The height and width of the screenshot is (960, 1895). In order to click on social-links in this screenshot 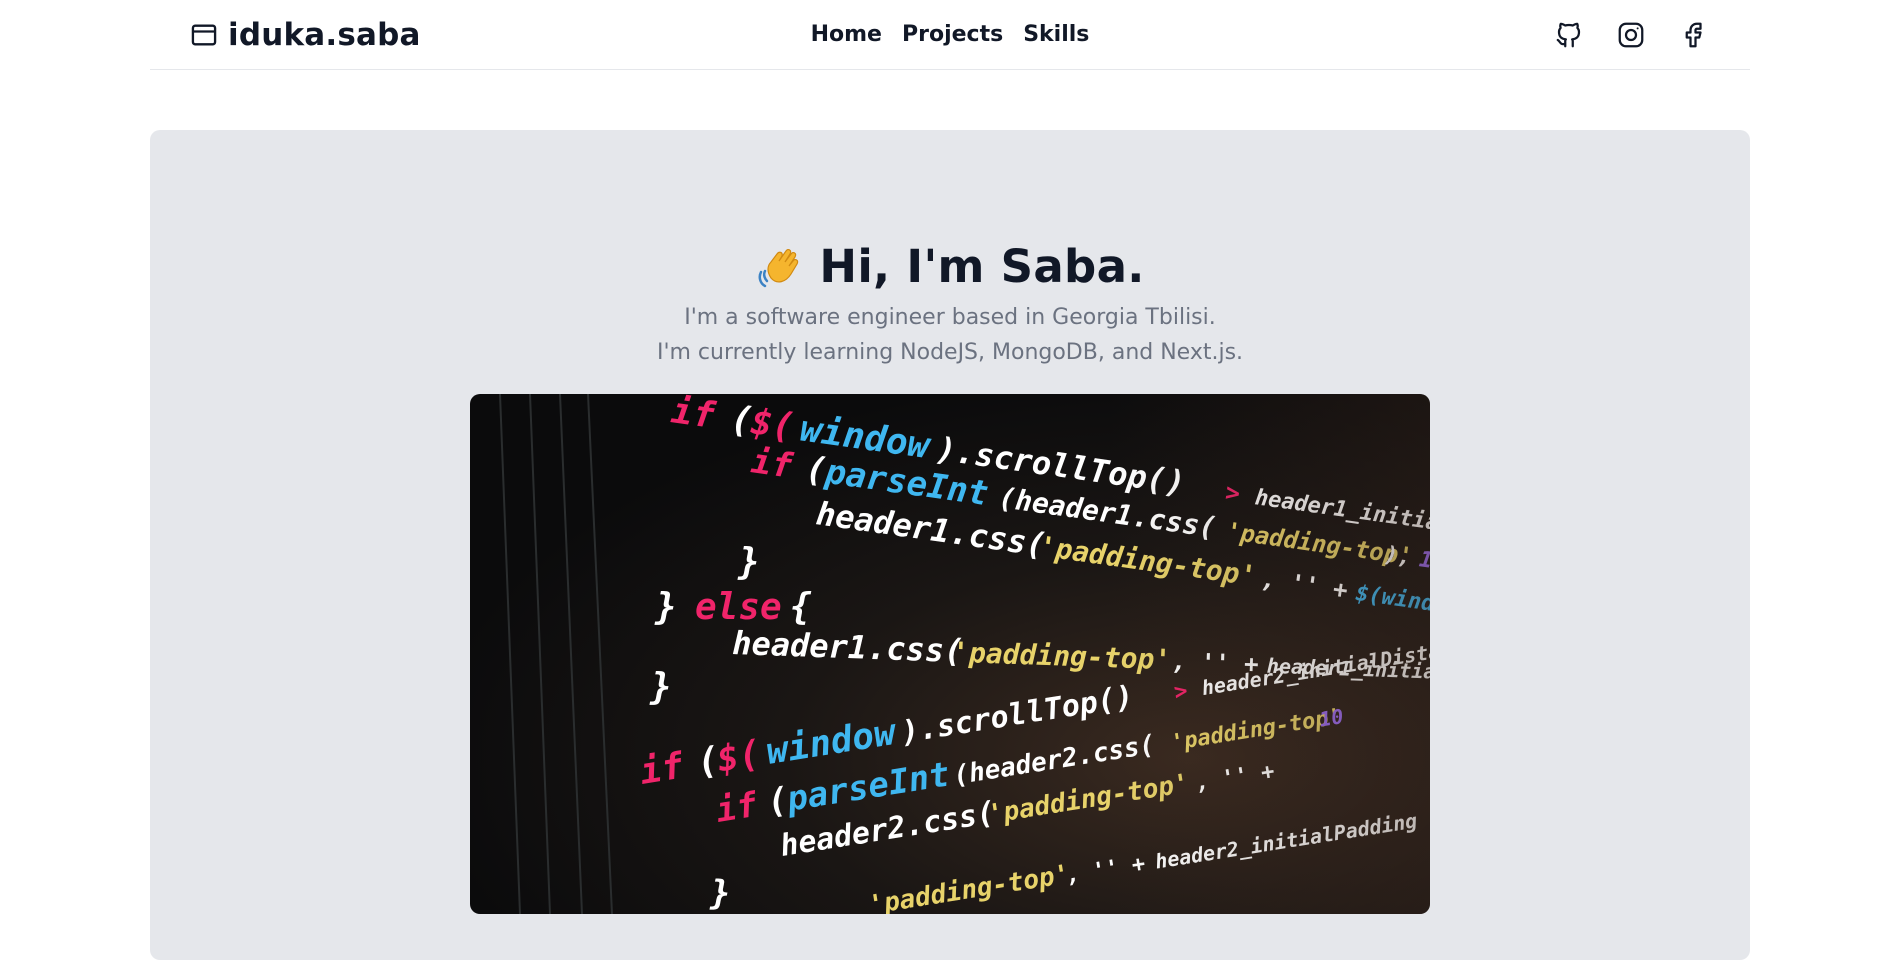, I will do `click(1631, 35)`.